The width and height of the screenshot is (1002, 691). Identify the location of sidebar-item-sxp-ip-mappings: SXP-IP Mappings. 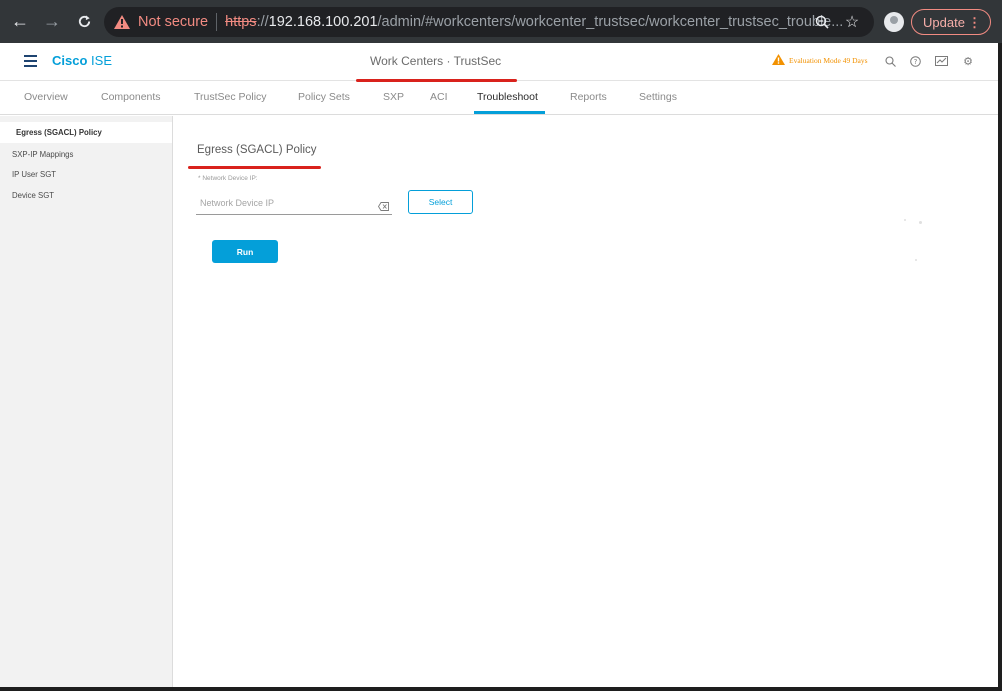
(86, 154).